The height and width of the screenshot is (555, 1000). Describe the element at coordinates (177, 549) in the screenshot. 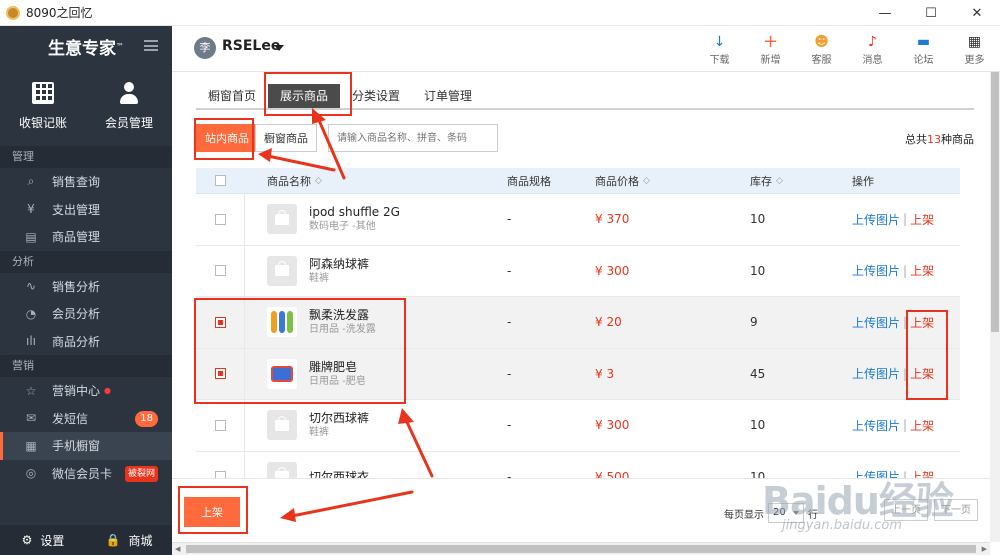

I see `scroll-left-icon: ◀` at that location.